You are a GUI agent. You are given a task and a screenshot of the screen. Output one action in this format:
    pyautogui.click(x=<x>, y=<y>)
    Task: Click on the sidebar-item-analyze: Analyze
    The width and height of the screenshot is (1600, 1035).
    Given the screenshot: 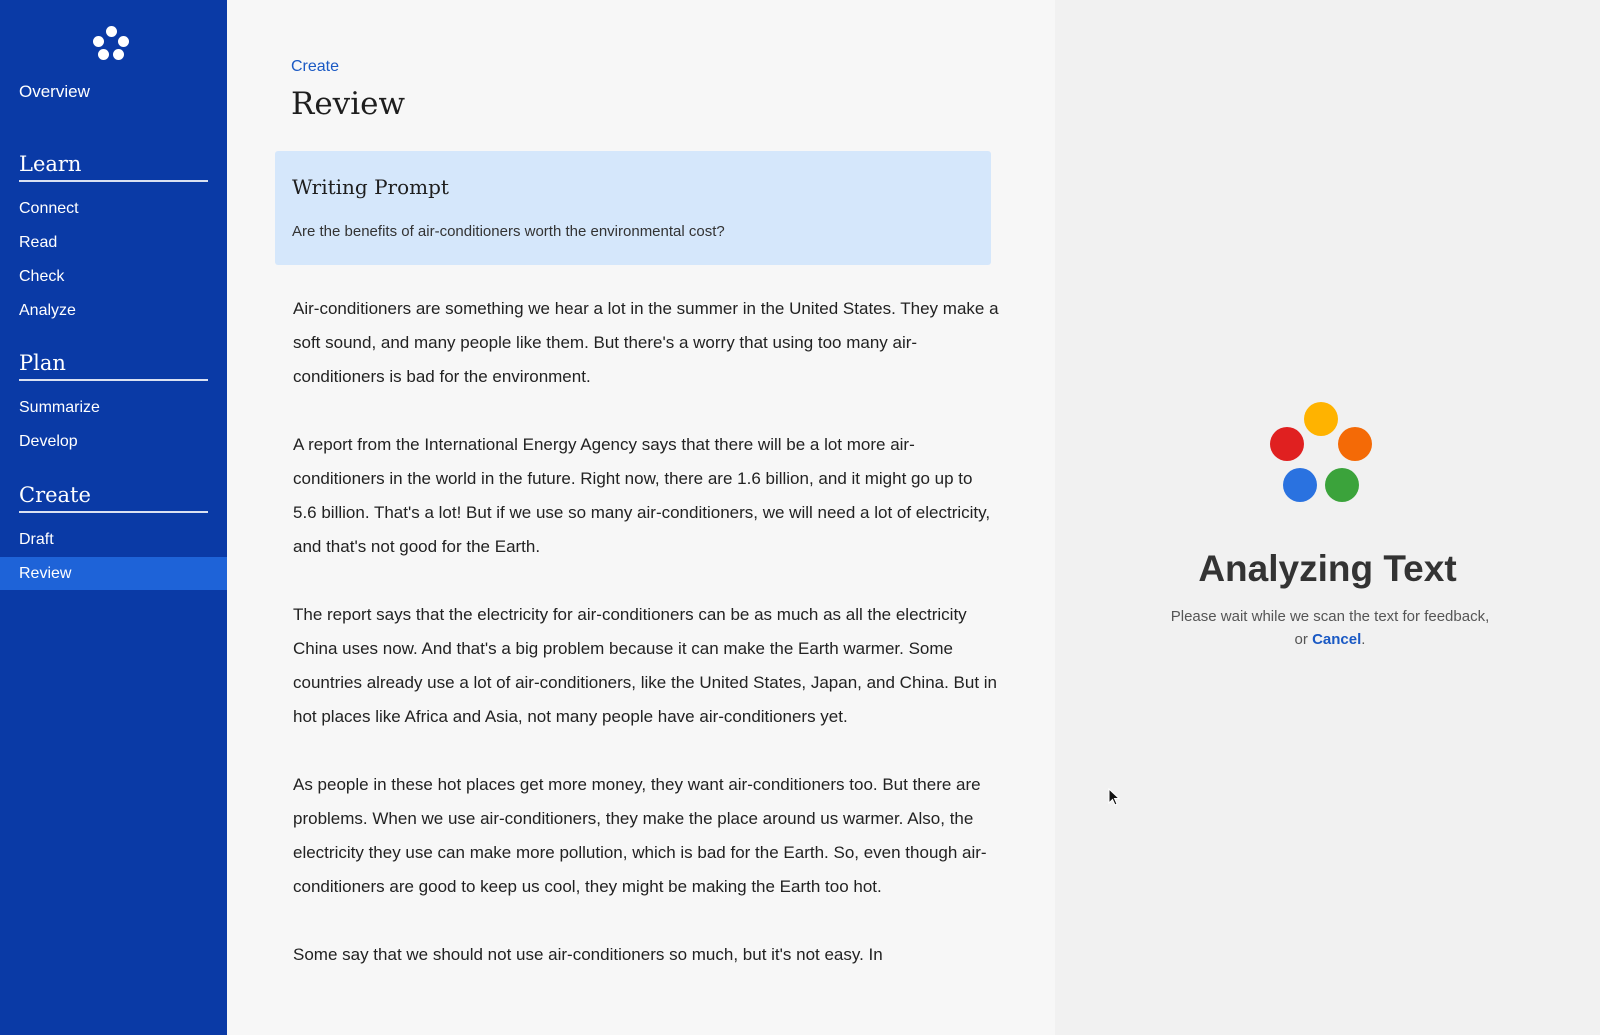 What is the action you would take?
    pyautogui.click(x=113, y=310)
    